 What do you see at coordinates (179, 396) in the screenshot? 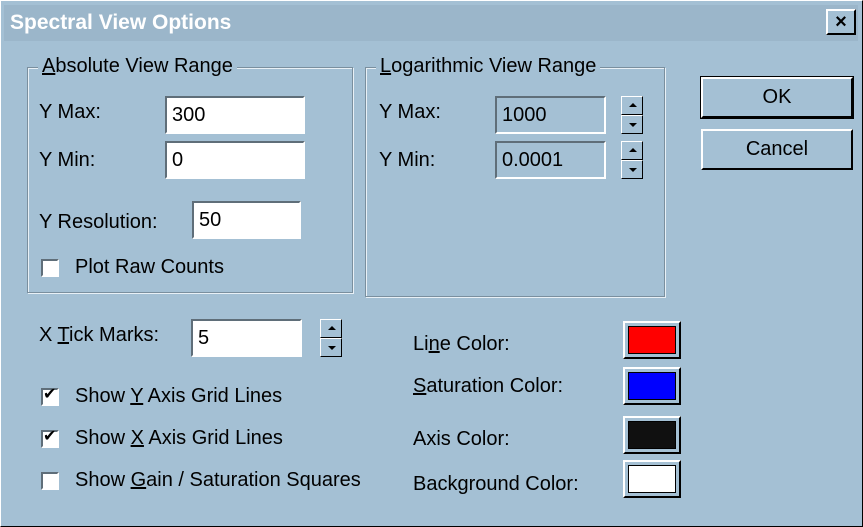
I see `show-y-axis-grid-label: Show Y Axis Grid Lines` at bounding box center [179, 396].